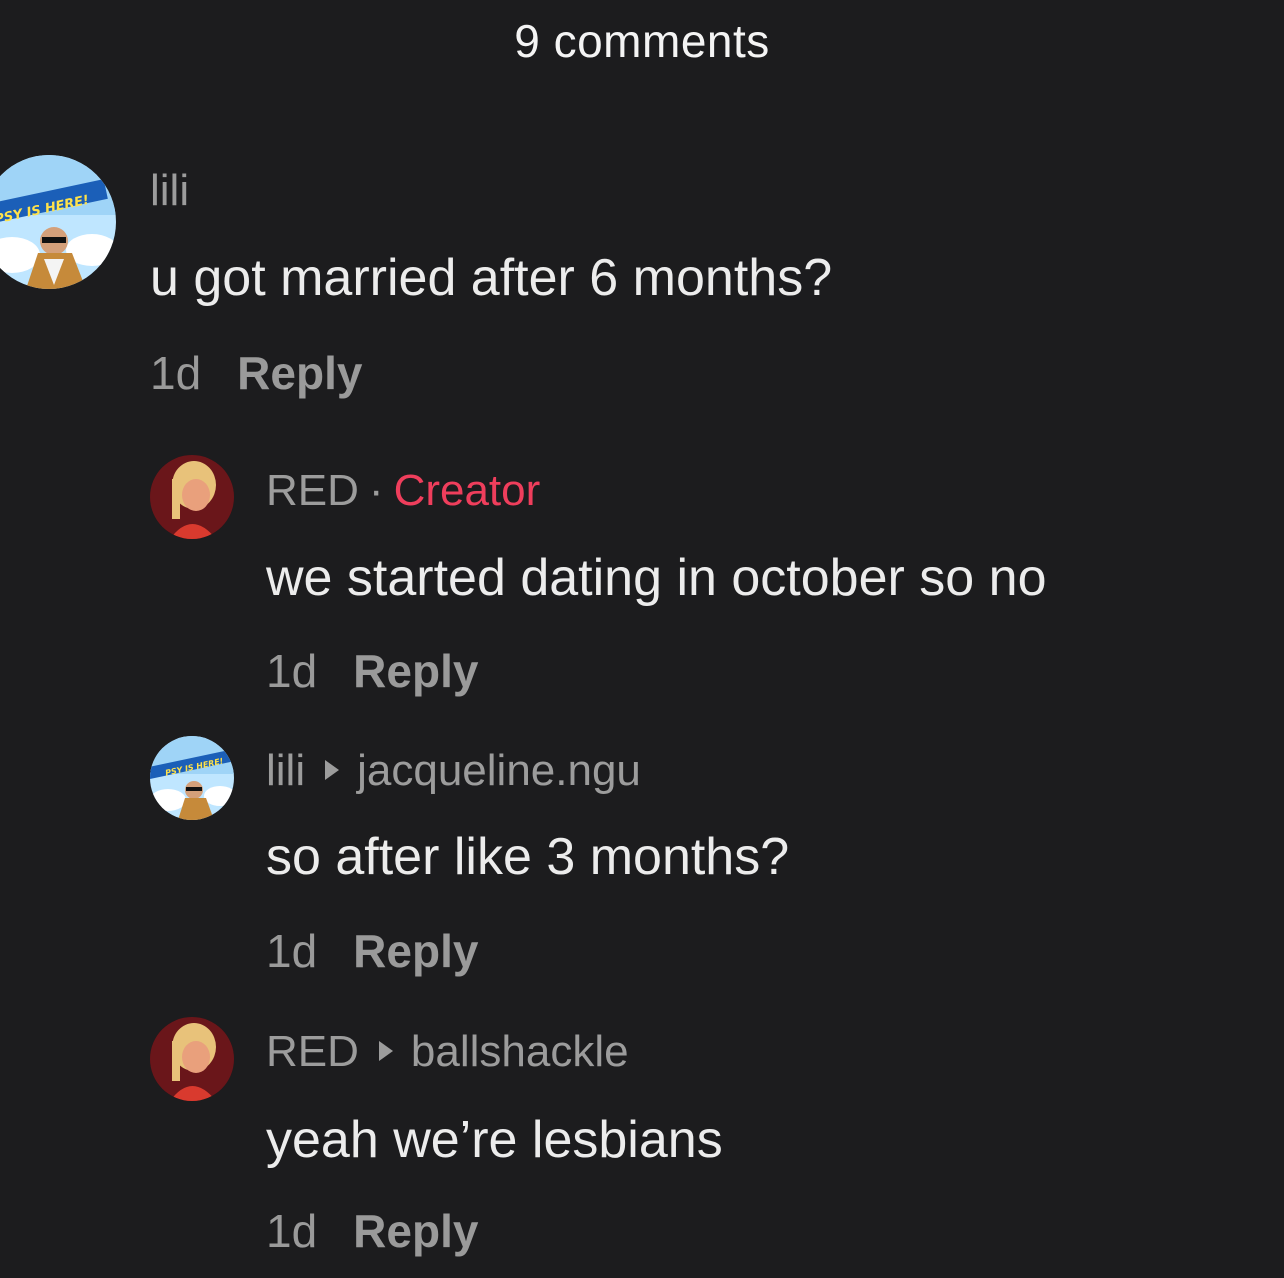  What do you see at coordinates (528, 857) in the screenshot?
I see `comment-text: so after like 3 months?` at bounding box center [528, 857].